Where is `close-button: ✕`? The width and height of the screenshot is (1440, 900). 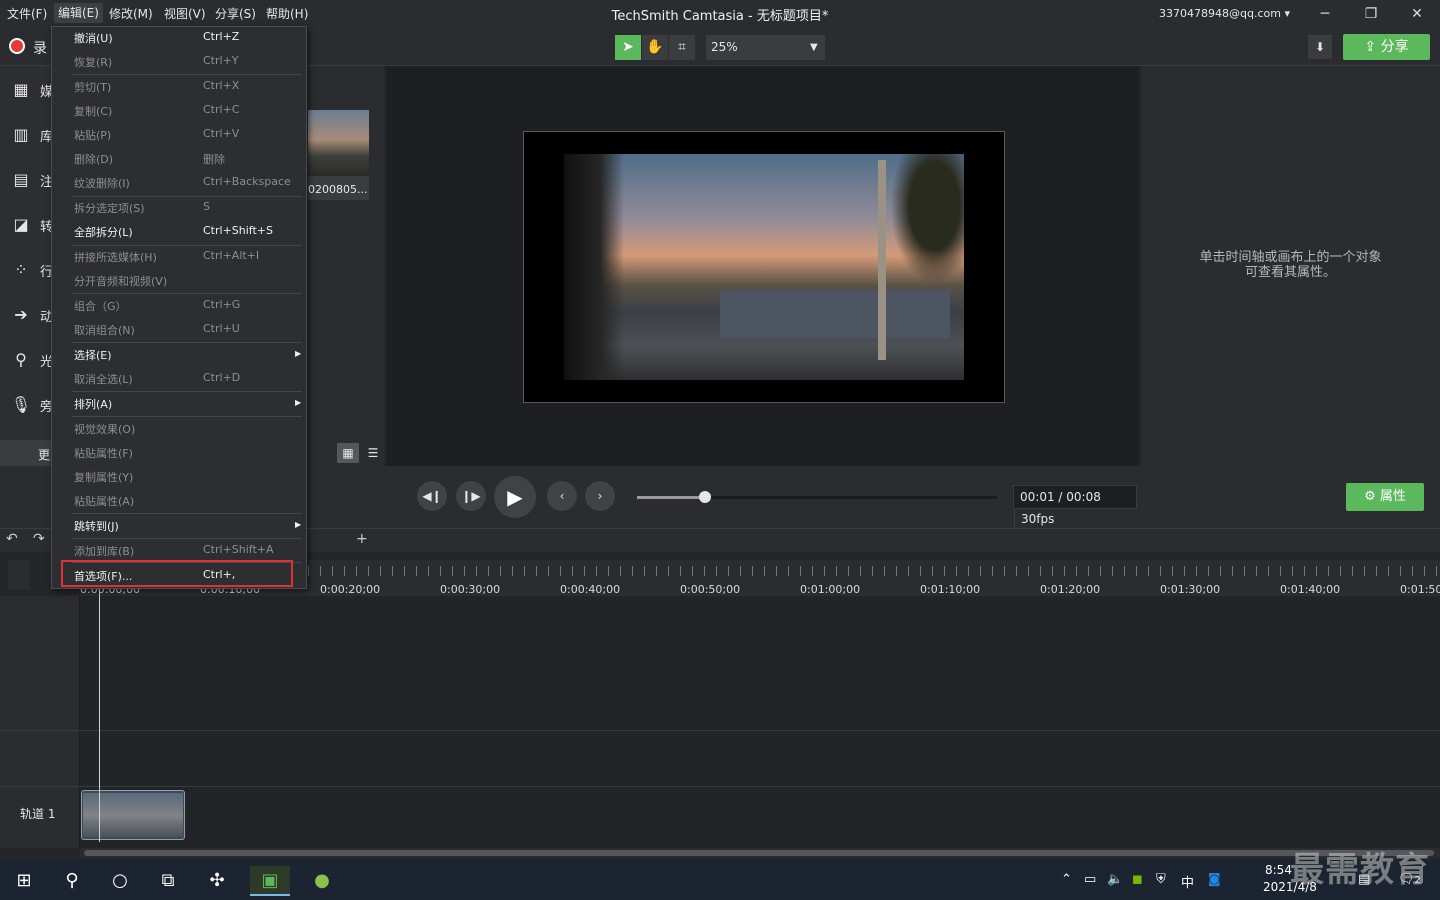 close-button: ✕ is located at coordinates (1417, 14).